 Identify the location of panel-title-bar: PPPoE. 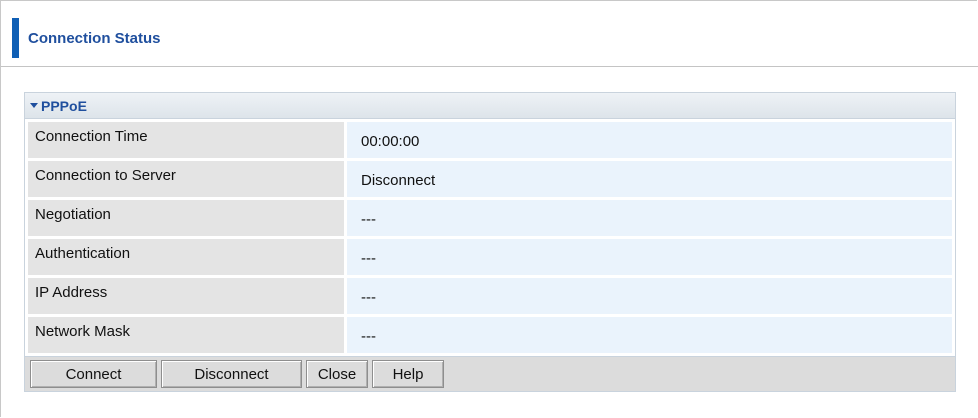
(490, 106).